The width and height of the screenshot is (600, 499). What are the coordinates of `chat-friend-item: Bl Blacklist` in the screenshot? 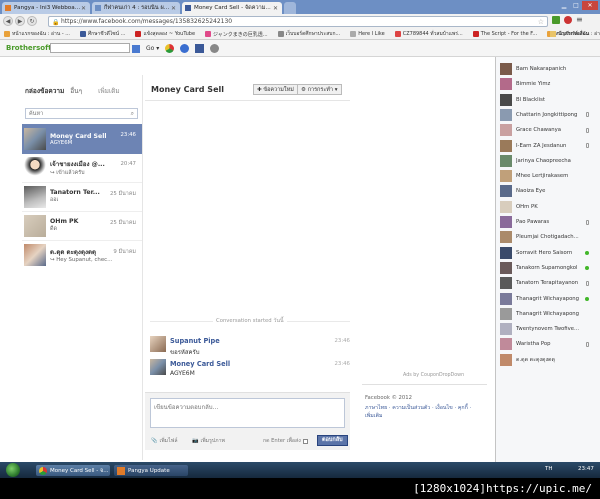 It's located at (547, 100).